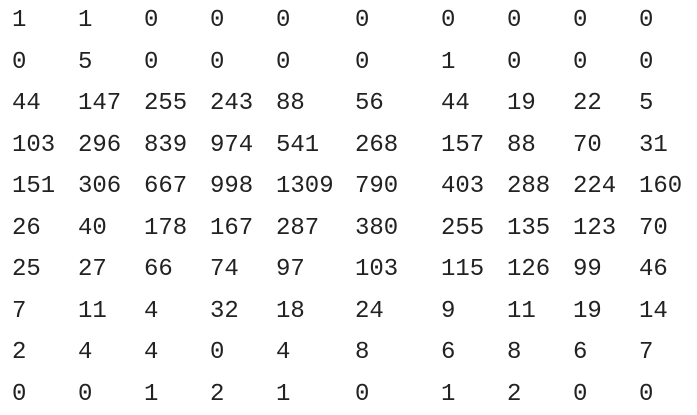 This screenshot has height=415, width=697. I want to click on table-cell: 243, so click(231, 104).